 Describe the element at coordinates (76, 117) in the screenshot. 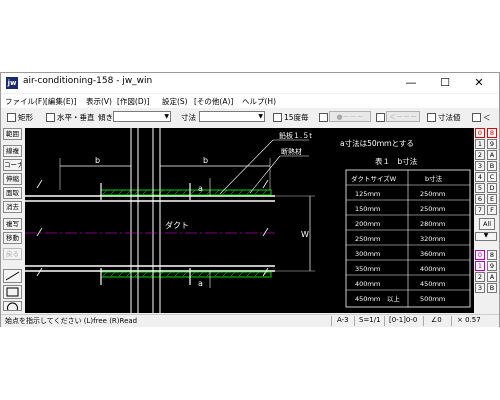

I see `hv-label: 水平・垂直` at that location.